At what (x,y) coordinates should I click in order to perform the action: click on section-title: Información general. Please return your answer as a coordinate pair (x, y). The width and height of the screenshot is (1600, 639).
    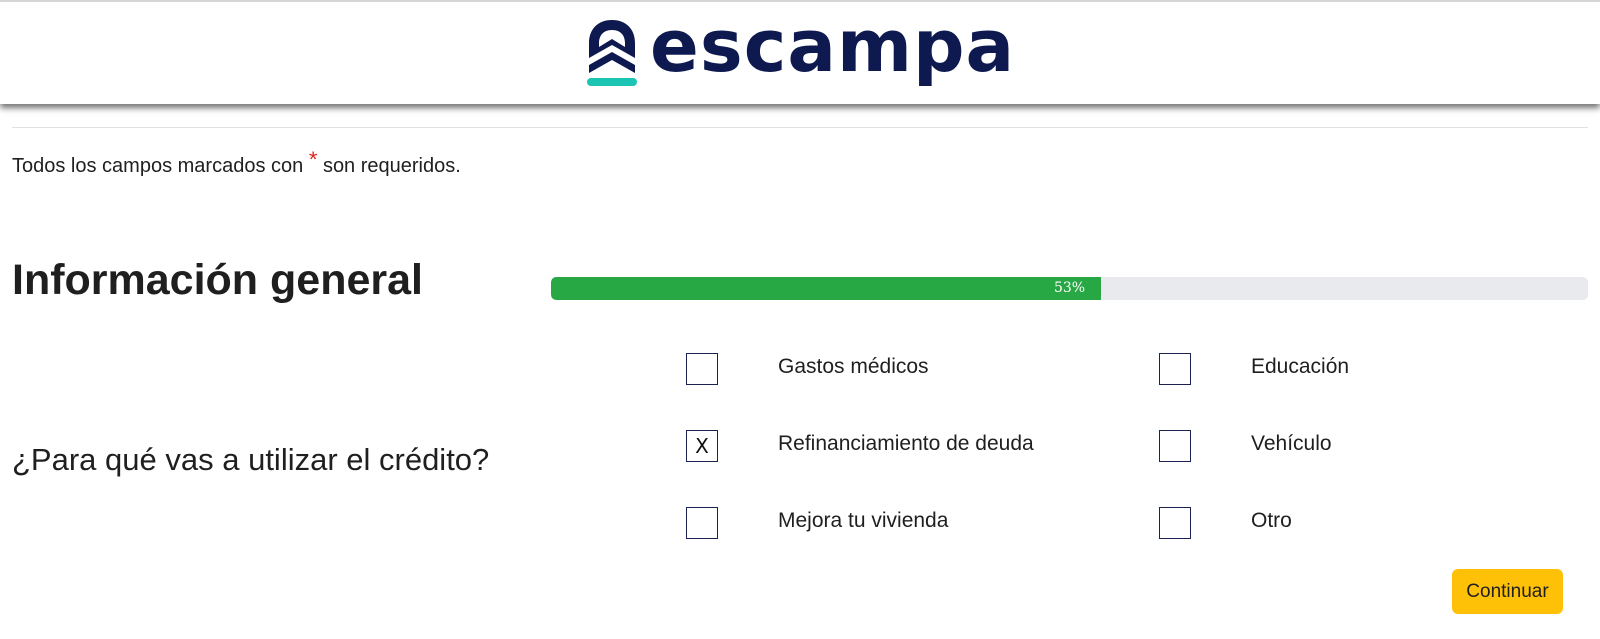
    Looking at the image, I should click on (217, 280).